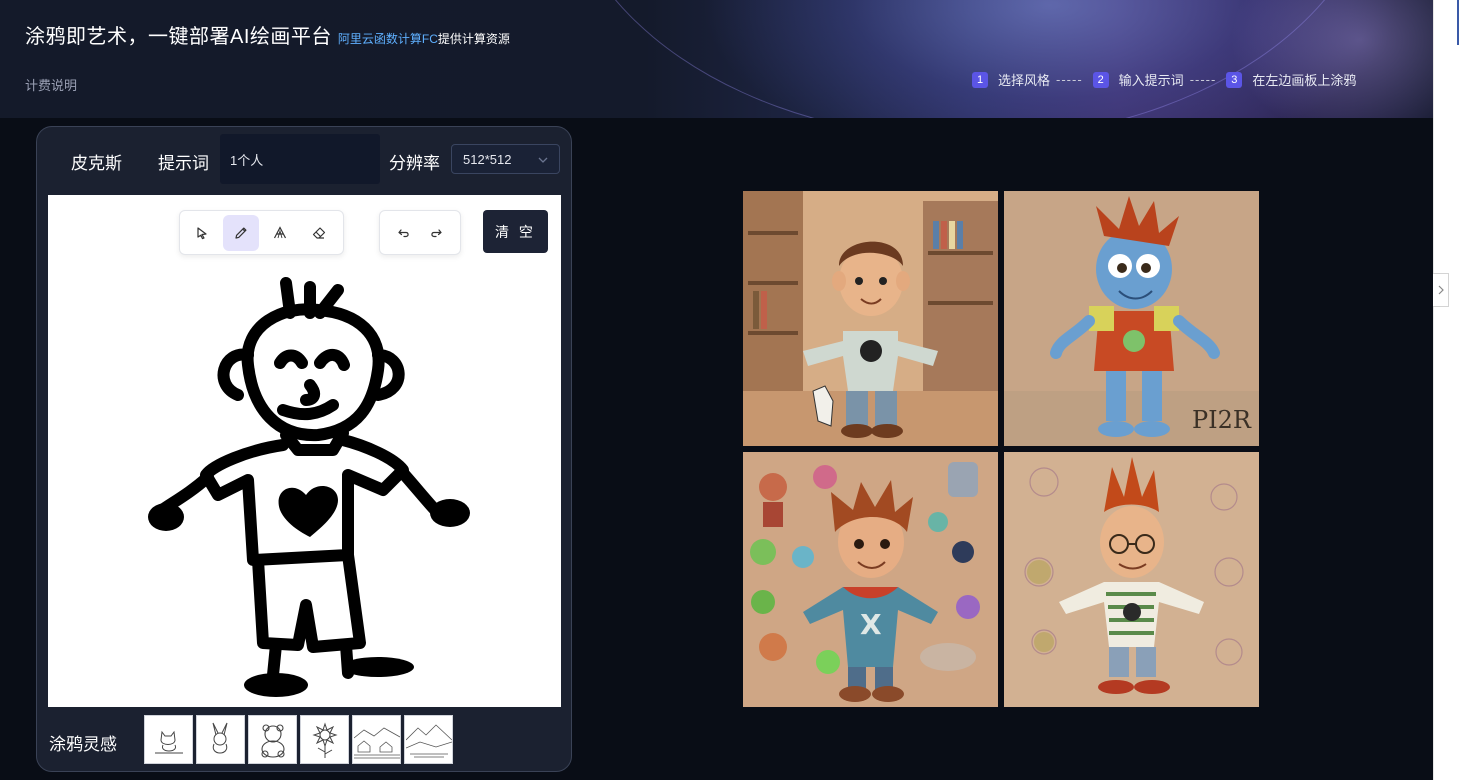 The image size is (1459, 780). I want to click on step-number: 1, so click(980, 79).